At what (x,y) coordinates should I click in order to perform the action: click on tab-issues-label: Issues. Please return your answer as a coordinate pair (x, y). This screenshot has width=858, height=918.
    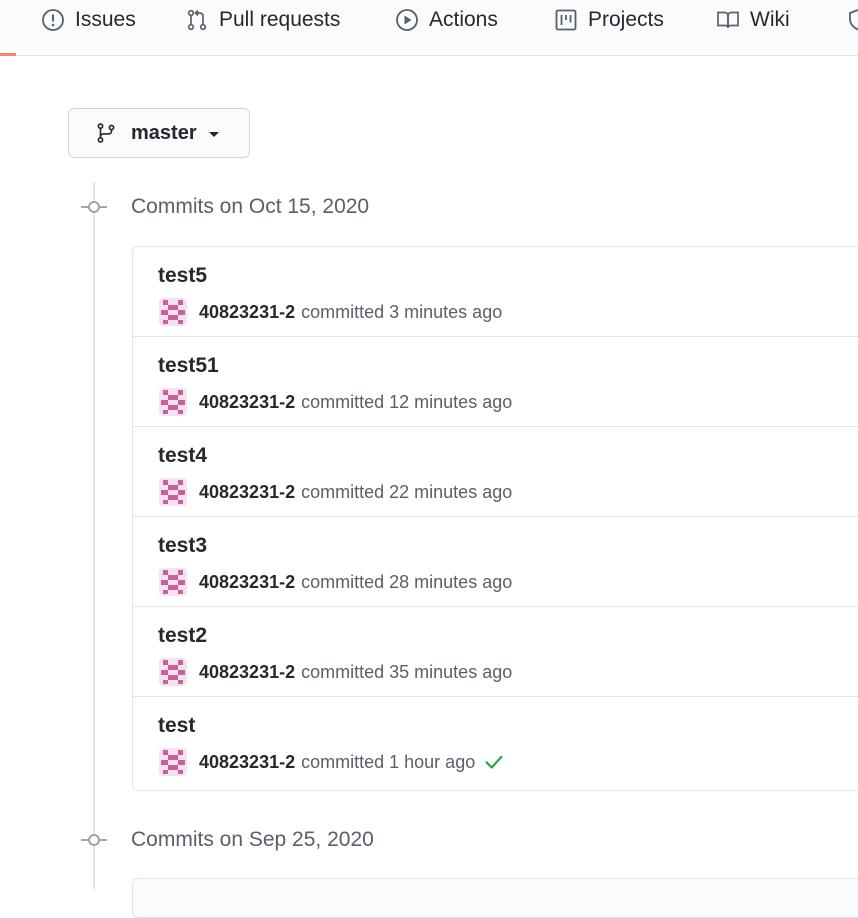
    Looking at the image, I should click on (105, 19).